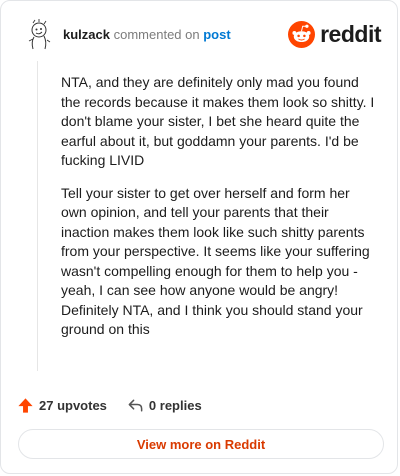 This screenshot has width=400, height=476. Describe the element at coordinates (37, 216) in the screenshot. I see `thread-line` at that location.